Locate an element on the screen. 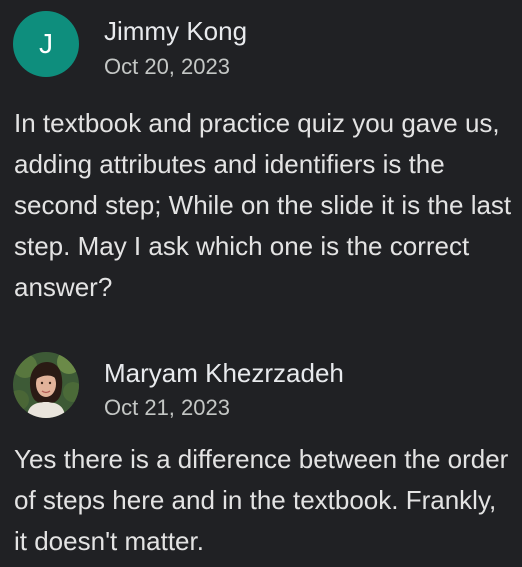  avatar is located at coordinates (46, 385).